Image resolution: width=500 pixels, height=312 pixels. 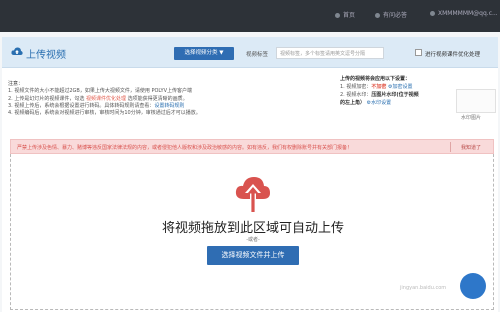 I want to click on select-file-upload-button: 选择视频文件并上传, so click(x=253, y=255).